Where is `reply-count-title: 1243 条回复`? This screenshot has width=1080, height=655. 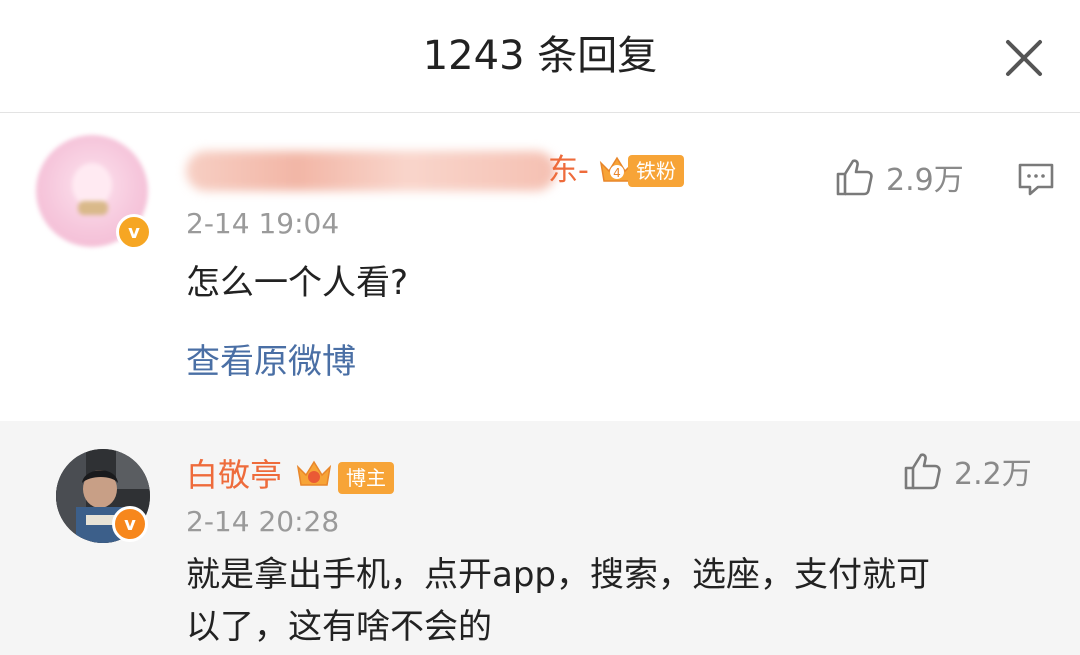
reply-count-title: 1243 条回复 is located at coordinates (540, 56).